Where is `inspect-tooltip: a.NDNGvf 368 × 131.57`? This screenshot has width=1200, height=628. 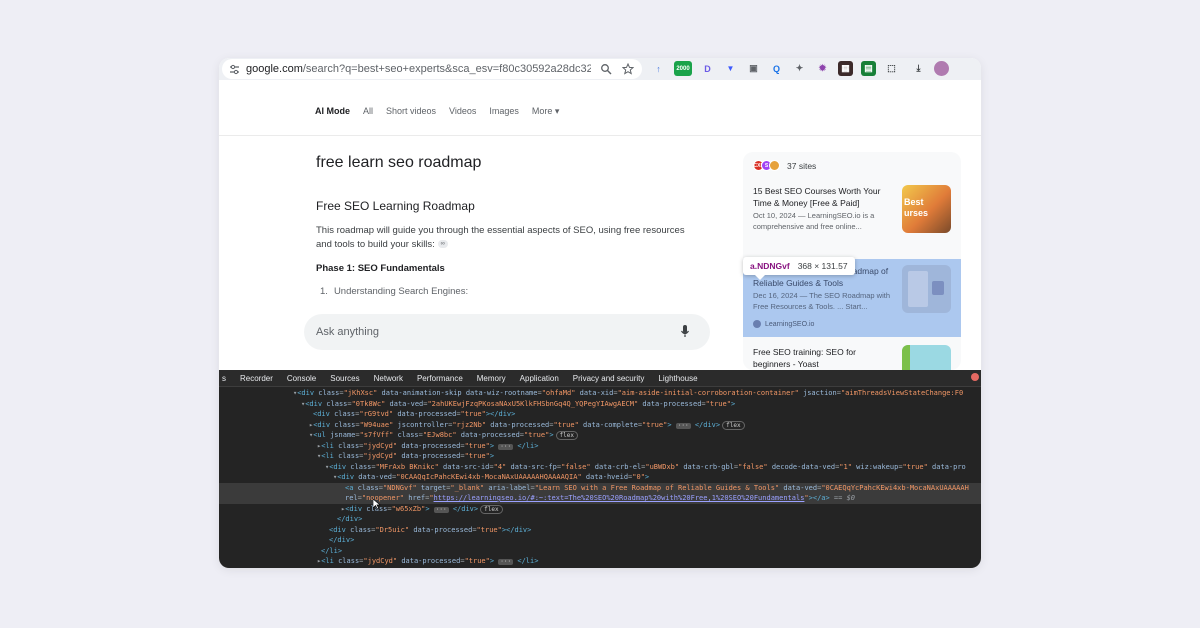
inspect-tooltip: a.NDNGvf 368 × 131.57 is located at coordinates (799, 268).